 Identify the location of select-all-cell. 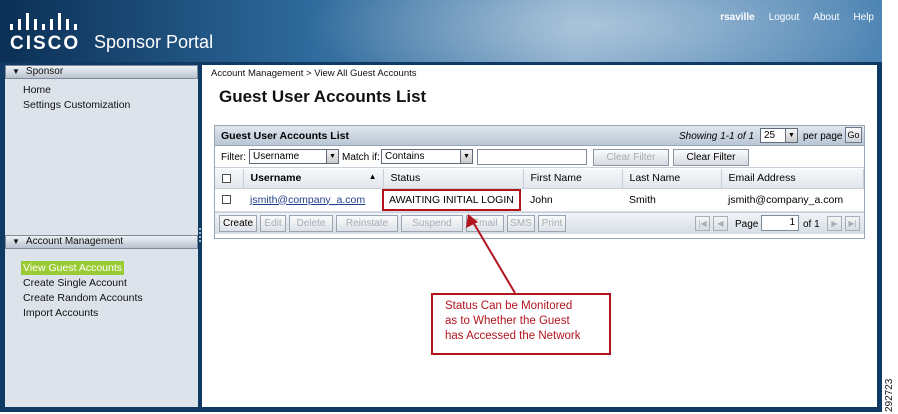
(229, 179).